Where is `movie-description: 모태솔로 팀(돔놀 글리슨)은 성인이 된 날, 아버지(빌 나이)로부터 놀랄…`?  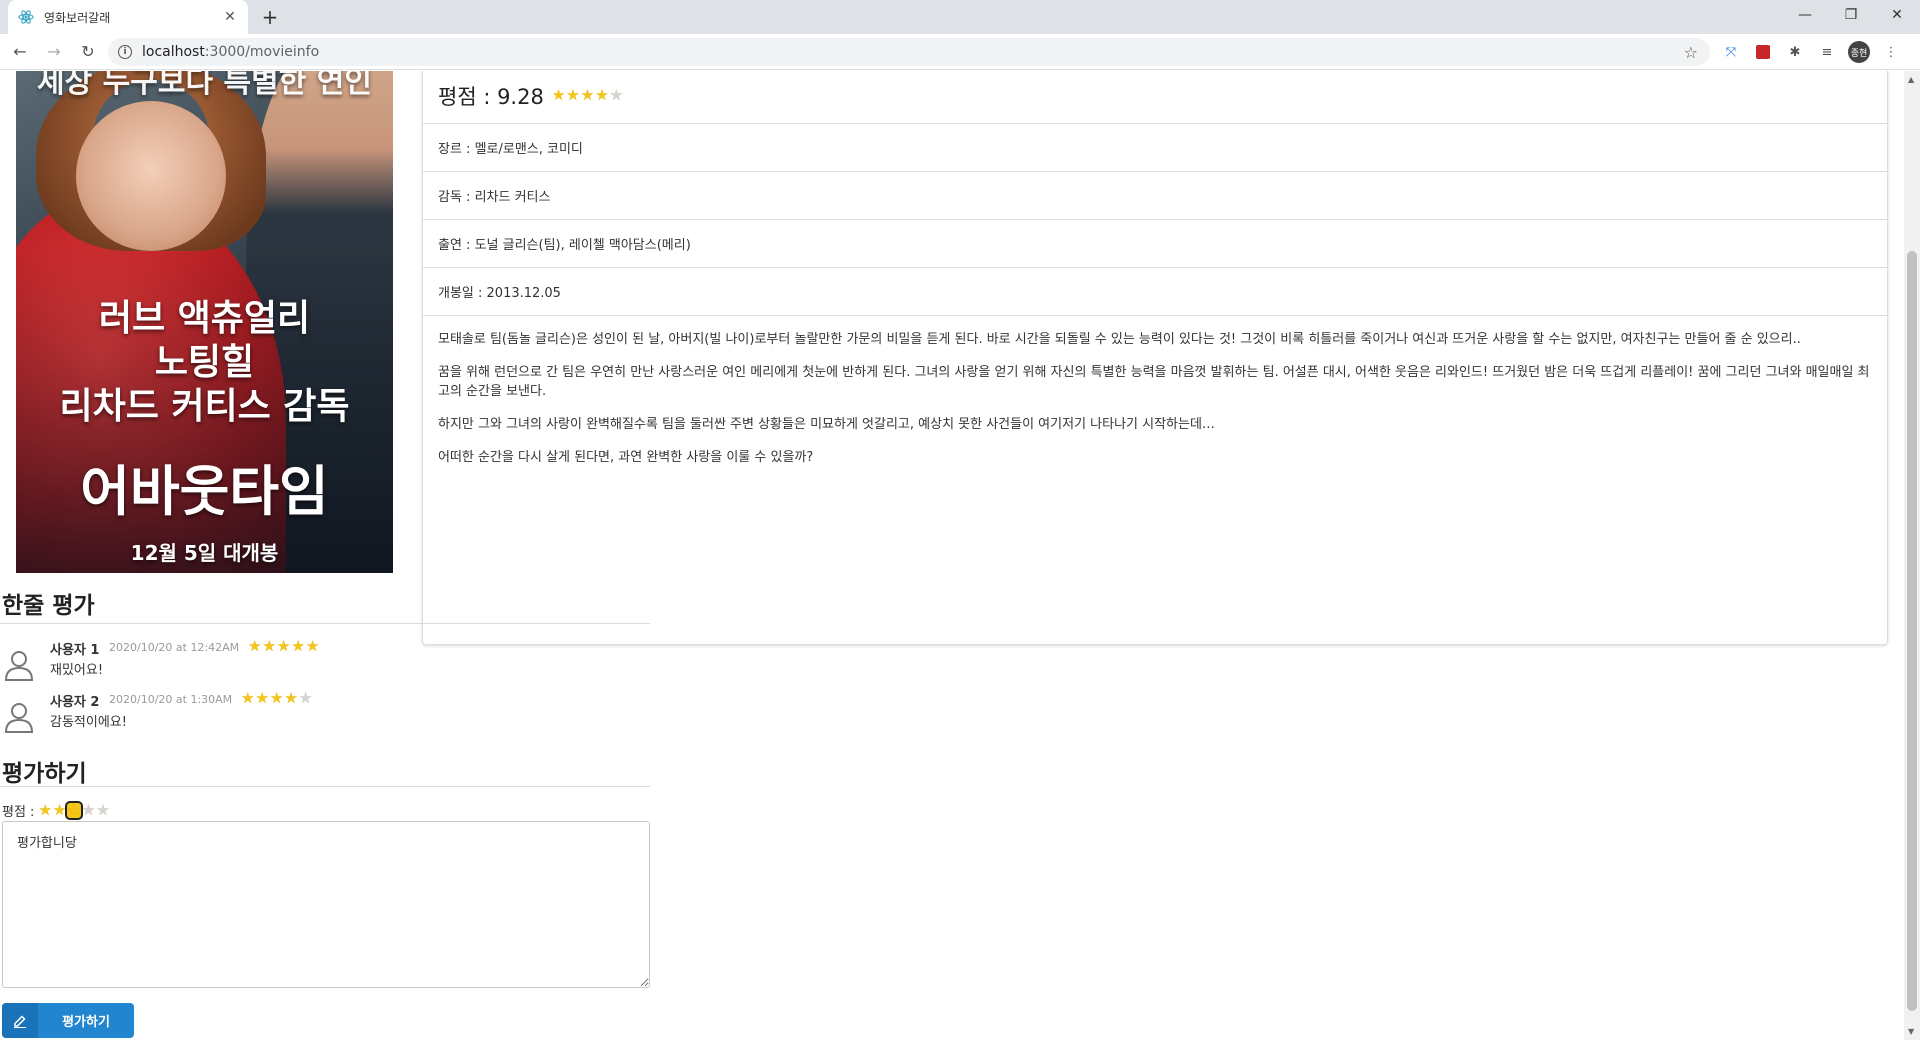
movie-description: 모태솔로 팀(돔놀 글리슨)은 성인이 된 날, 아버지(빌 나이)로부터 놀랄… is located at coordinates (1155, 405).